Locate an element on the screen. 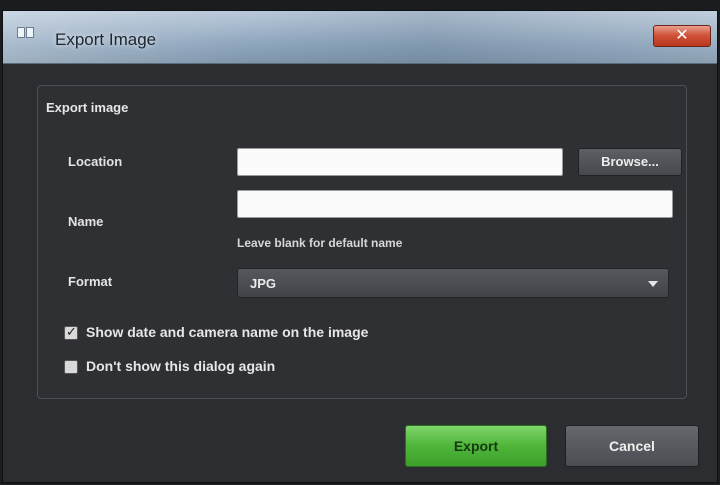 The image size is (720, 485). format-selected-value: JPG is located at coordinates (263, 283).